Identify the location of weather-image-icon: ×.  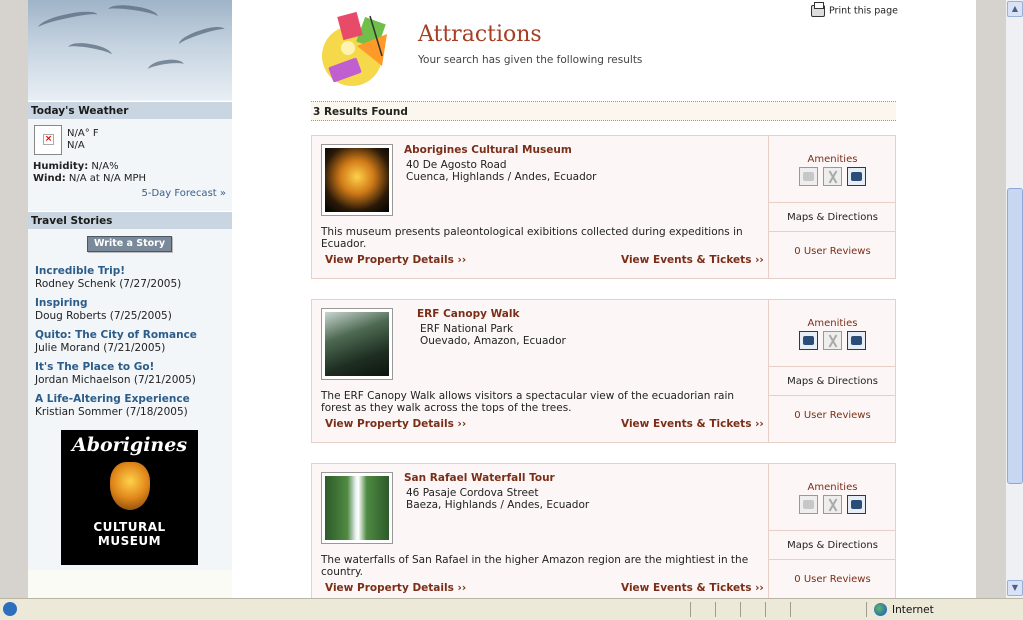
(48, 140).